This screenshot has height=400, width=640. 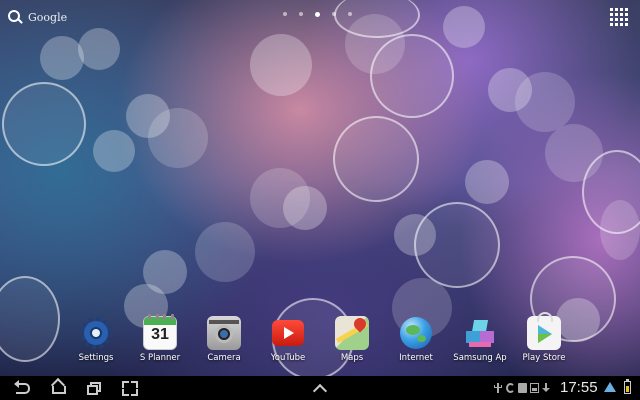 I want to click on app-youtube: YouTube, so click(x=288, y=339).